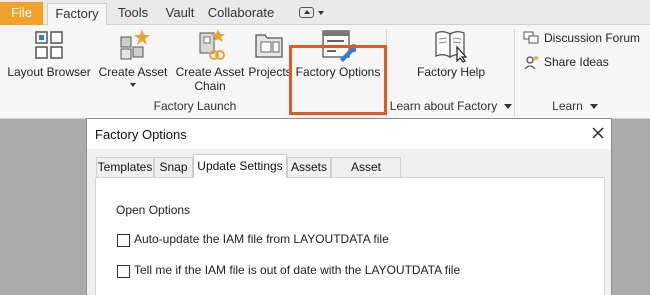 The width and height of the screenshot is (650, 295). Describe the element at coordinates (325, 13) in the screenshot. I see `ribbon-tab-bar: File Factory Tools Vault Collaborate` at that location.